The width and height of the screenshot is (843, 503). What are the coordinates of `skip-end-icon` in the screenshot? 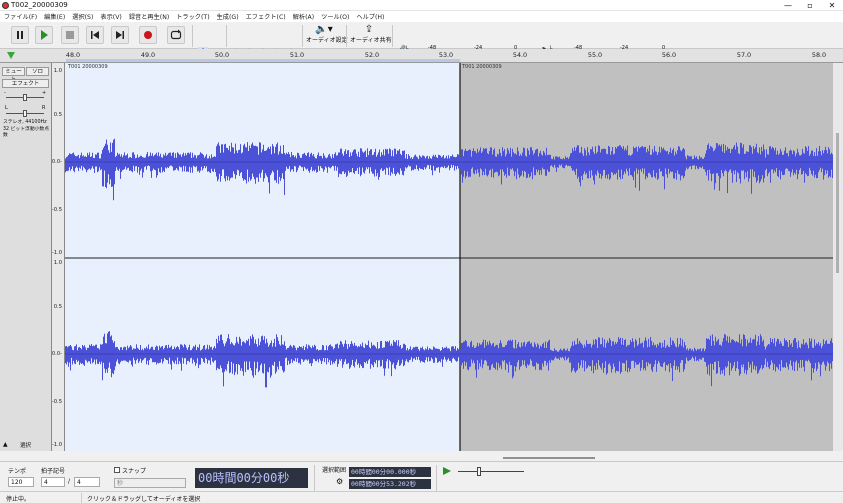 It's located at (120, 35).